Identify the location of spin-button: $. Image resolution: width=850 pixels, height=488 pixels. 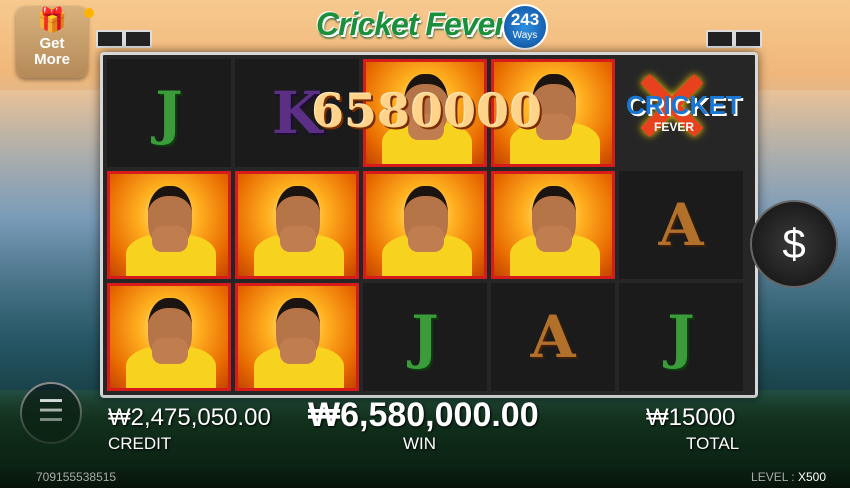
(794, 244).